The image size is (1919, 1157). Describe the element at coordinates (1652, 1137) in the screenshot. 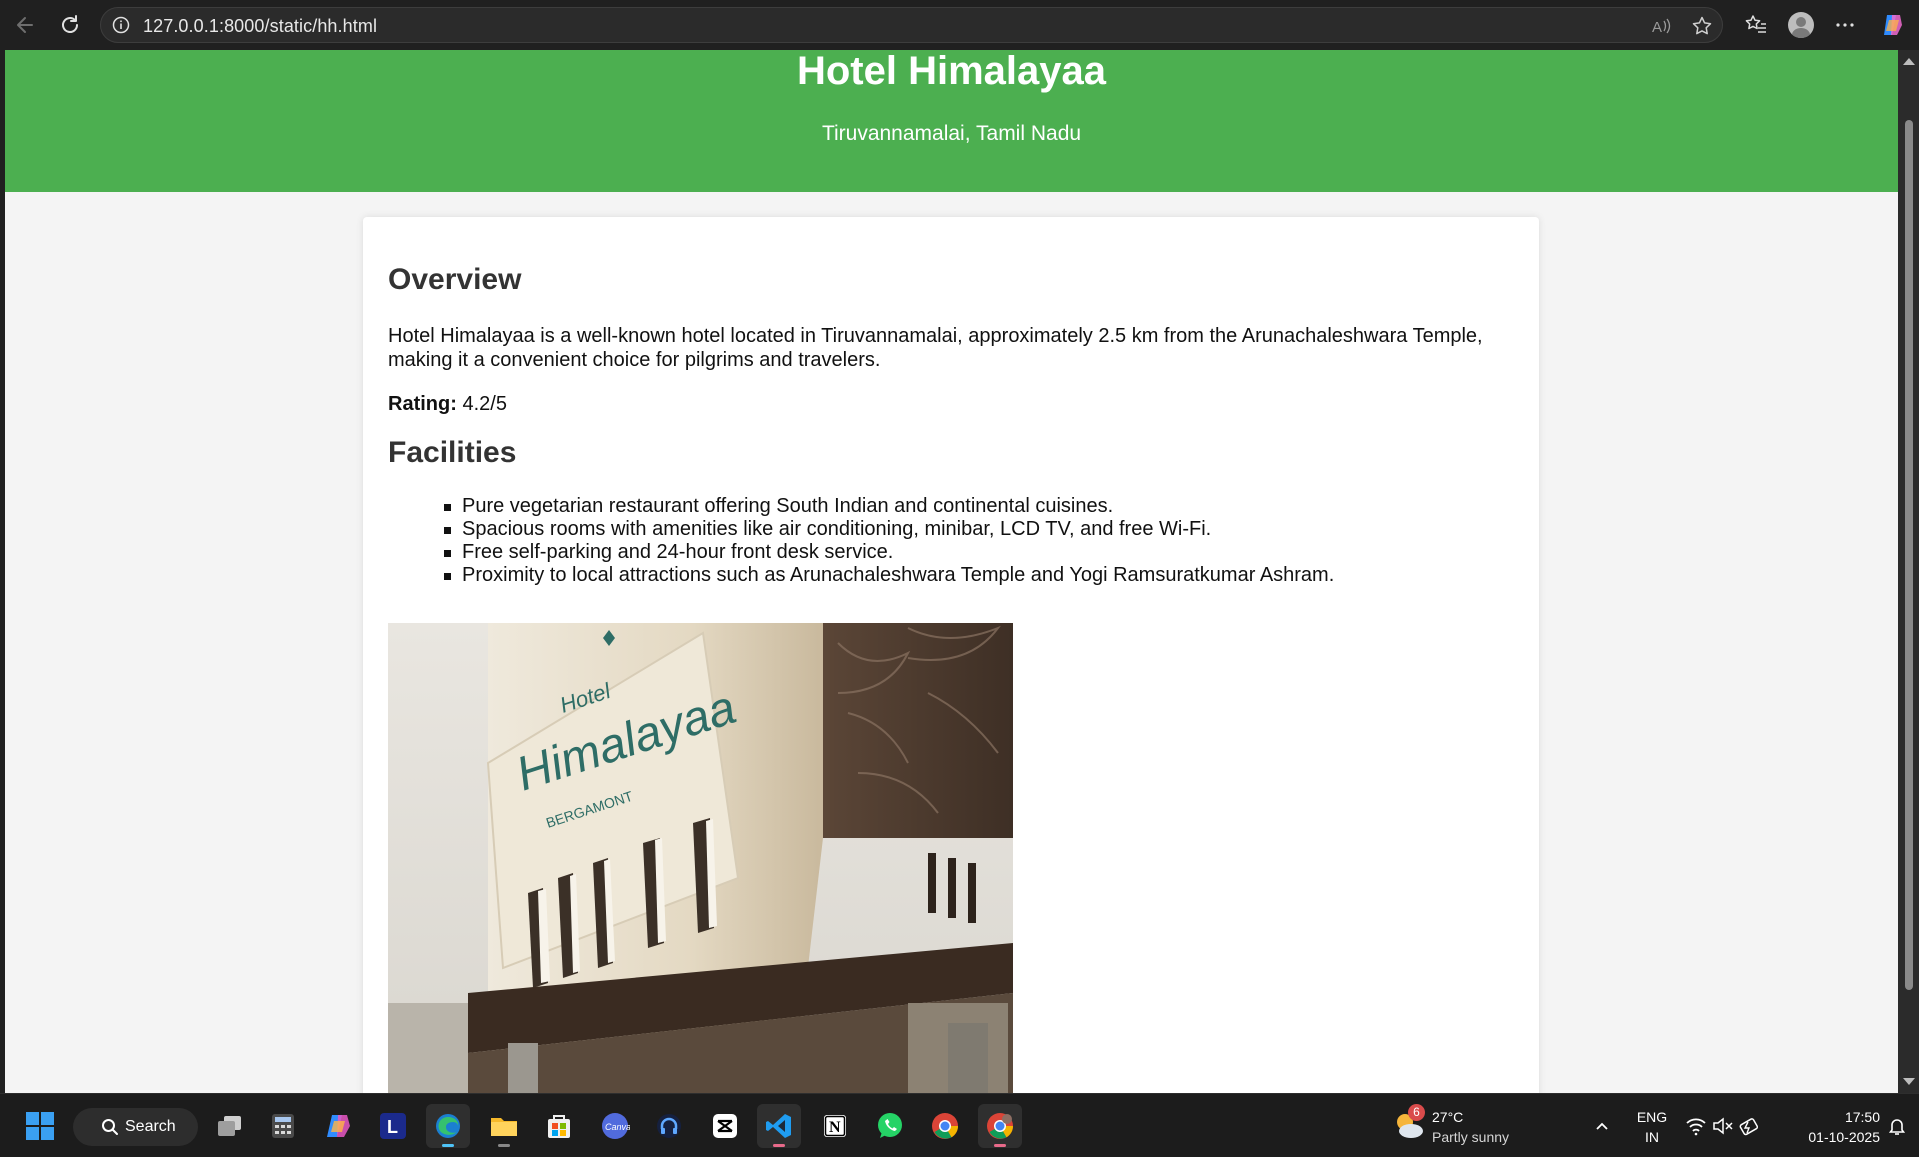

I see `lang-line2: IN` at that location.